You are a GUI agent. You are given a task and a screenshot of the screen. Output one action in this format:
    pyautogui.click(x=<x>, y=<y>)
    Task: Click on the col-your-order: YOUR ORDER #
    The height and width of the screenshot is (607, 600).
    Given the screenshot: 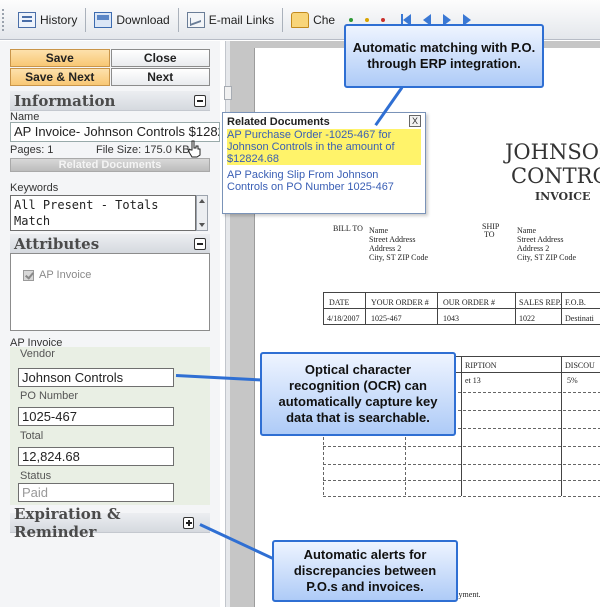 What is the action you would take?
    pyautogui.click(x=400, y=302)
    